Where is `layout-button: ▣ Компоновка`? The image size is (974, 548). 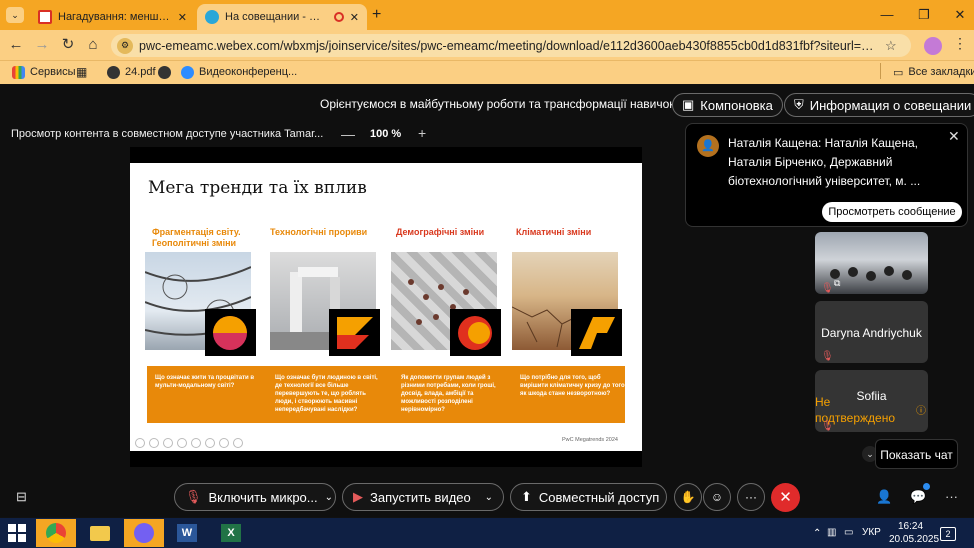 layout-button: ▣ Компоновка is located at coordinates (727, 105).